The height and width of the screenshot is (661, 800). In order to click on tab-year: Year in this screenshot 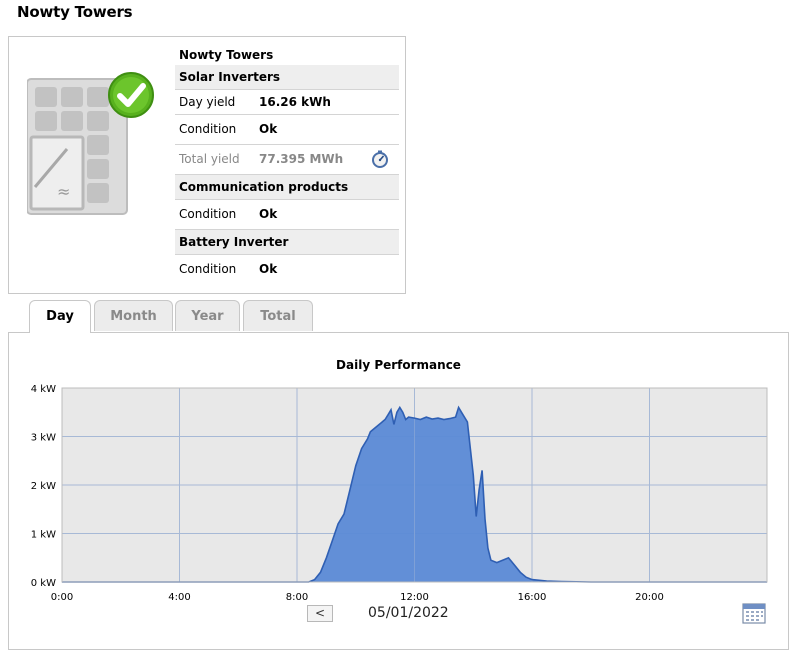, I will do `click(207, 315)`.